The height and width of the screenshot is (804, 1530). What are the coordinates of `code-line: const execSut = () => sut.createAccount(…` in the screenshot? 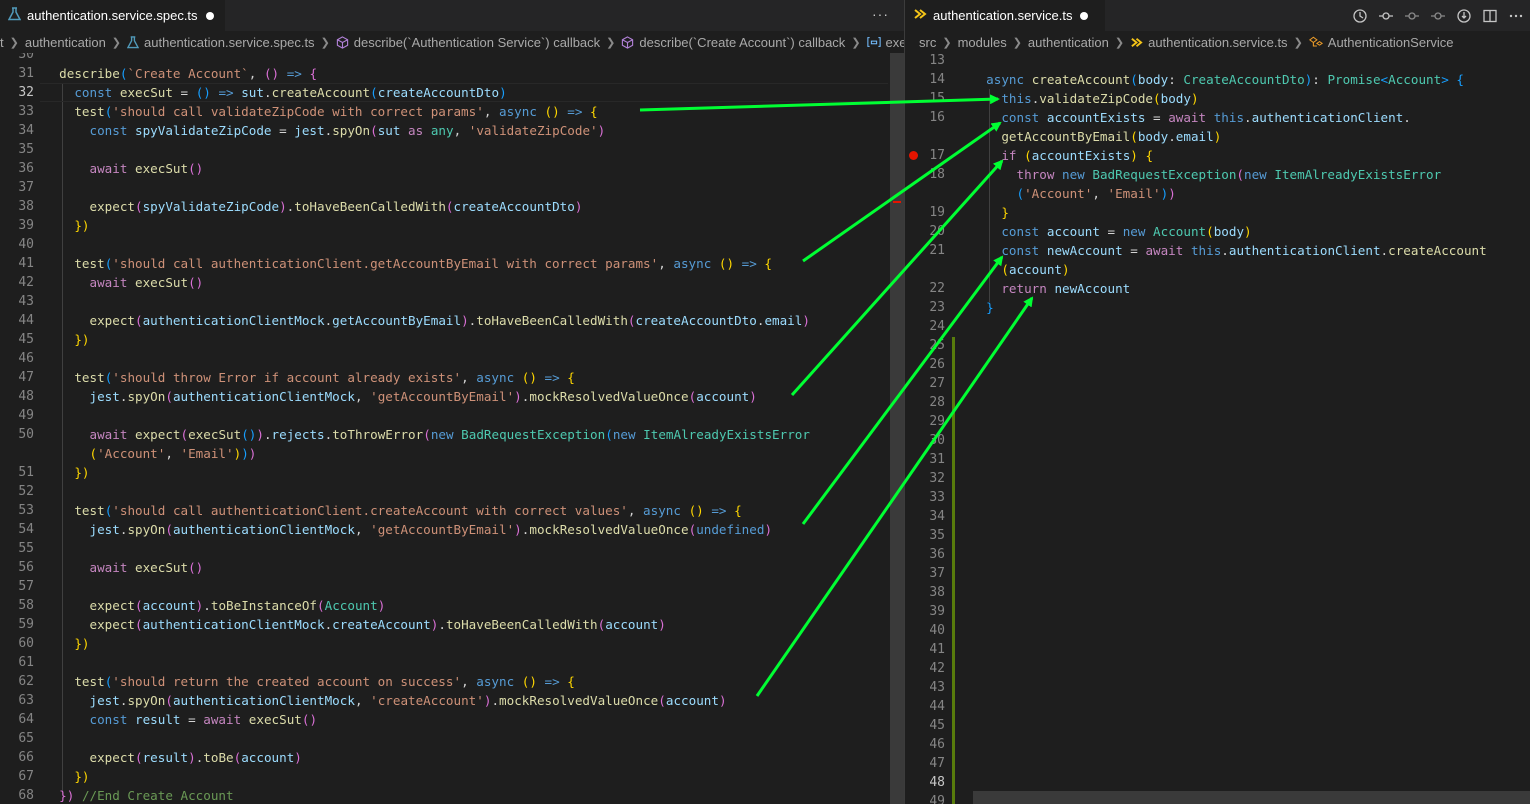 It's located at (275, 92).